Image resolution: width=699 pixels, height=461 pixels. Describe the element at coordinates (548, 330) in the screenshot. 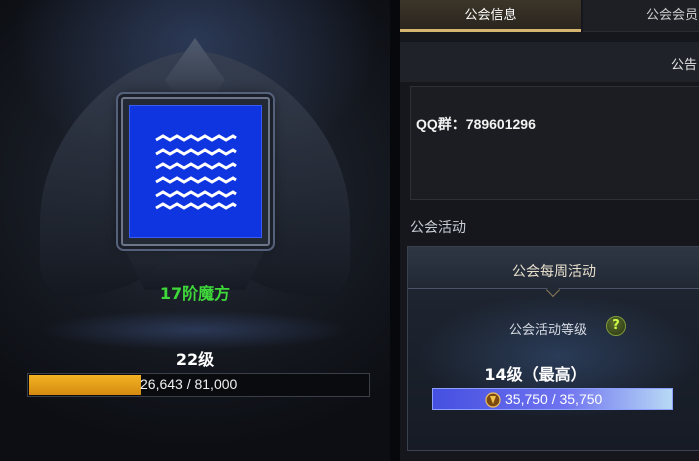

I see `activity-level-label: 公会活动等级` at that location.